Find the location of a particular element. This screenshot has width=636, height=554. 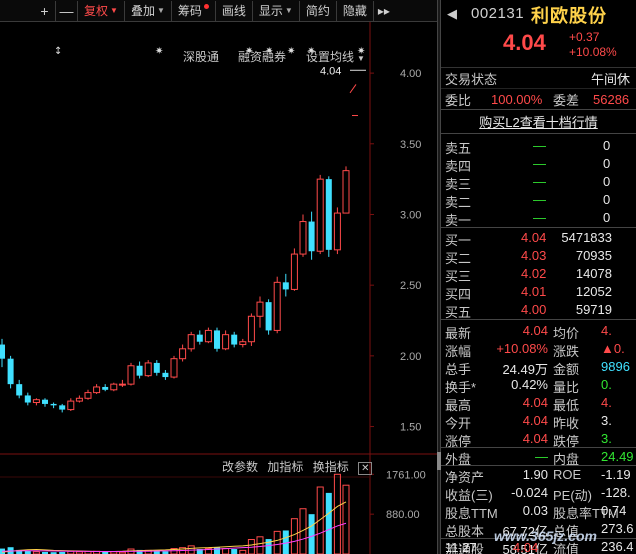

close-icon: ✕ is located at coordinates (365, 468).